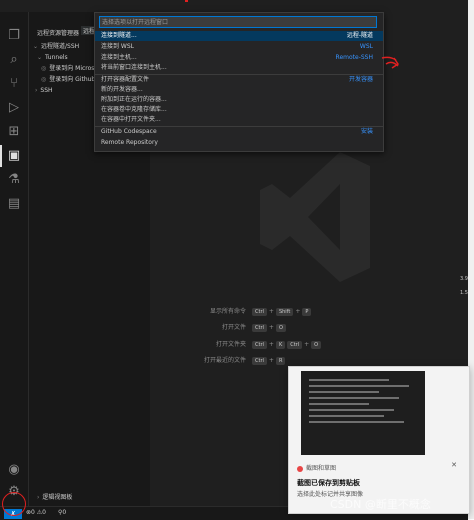 This screenshot has height=520, width=474. I want to click on csdn-watermark: CSDN @断里不概念, so click(380, 504).